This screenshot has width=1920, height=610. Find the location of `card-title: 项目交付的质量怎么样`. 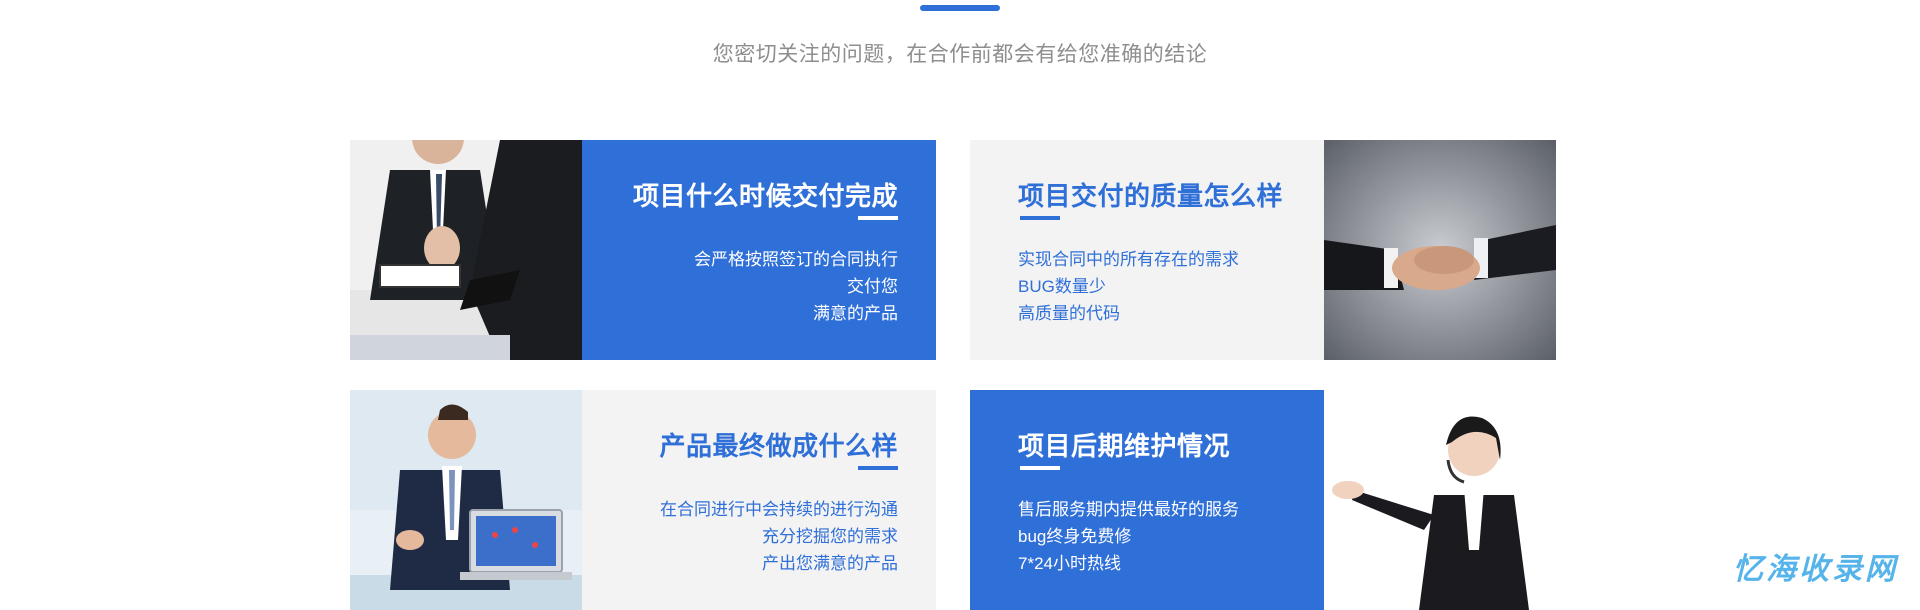

card-title: 项目交付的质量怎么样 is located at coordinates (1151, 196).